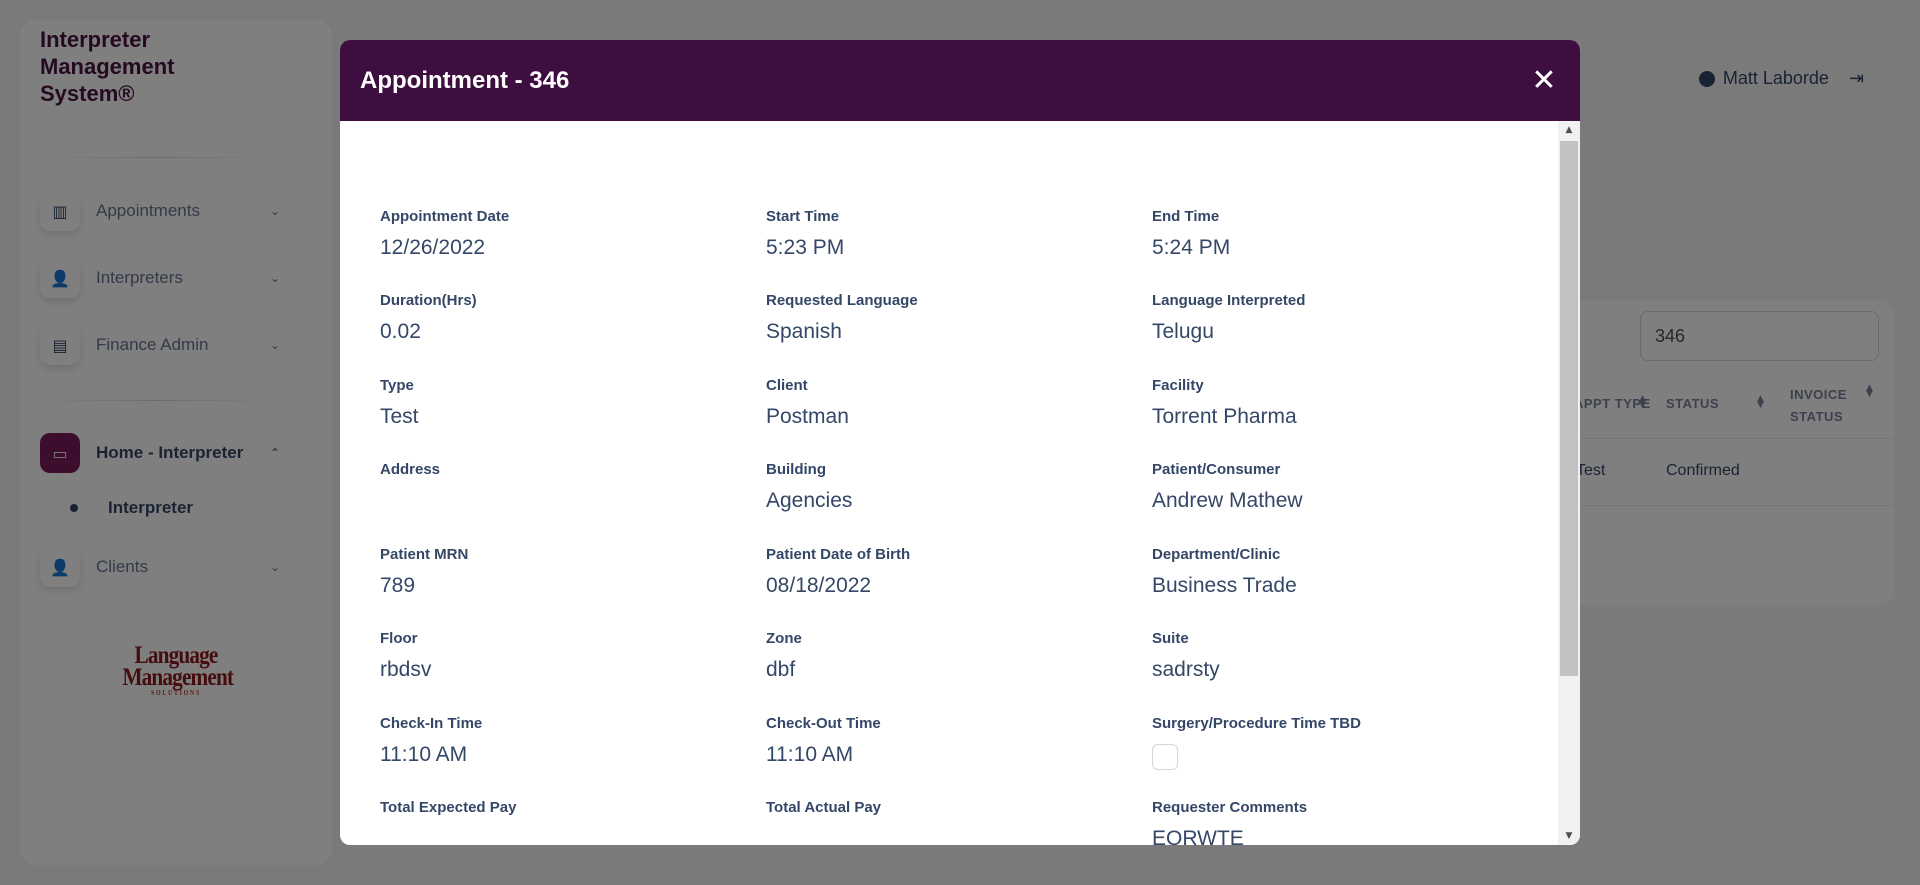 Image resolution: width=1920 pixels, height=885 pixels. I want to click on field-value: Postman, so click(807, 416).